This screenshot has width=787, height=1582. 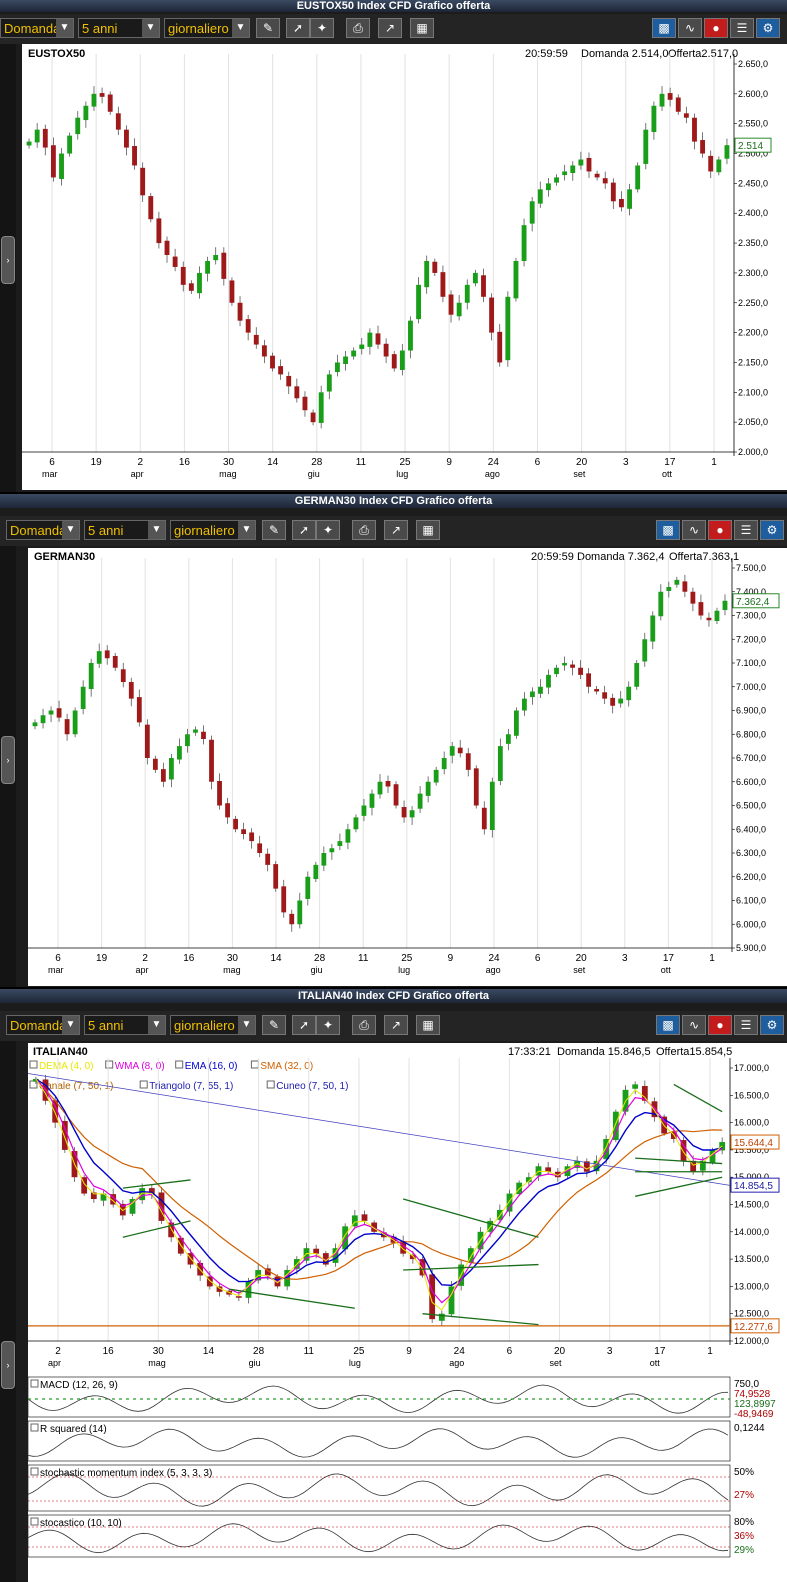 What do you see at coordinates (276, 958) in the screenshot?
I see `x-tick-label: 14` at bounding box center [276, 958].